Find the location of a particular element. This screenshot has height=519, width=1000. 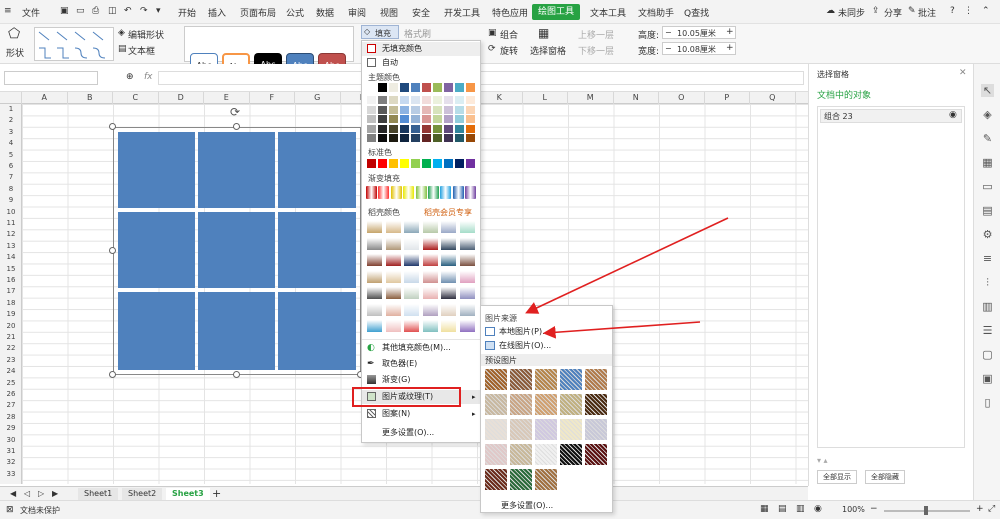

adjust-icon: ≡ is located at coordinates (987, 258).